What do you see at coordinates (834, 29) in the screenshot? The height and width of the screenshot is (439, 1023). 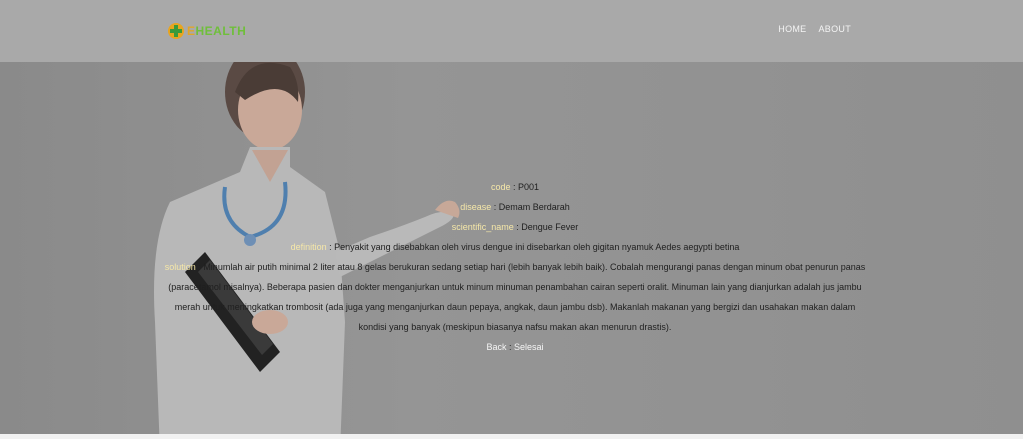 I see `nav-about-link: ABOUT` at bounding box center [834, 29].